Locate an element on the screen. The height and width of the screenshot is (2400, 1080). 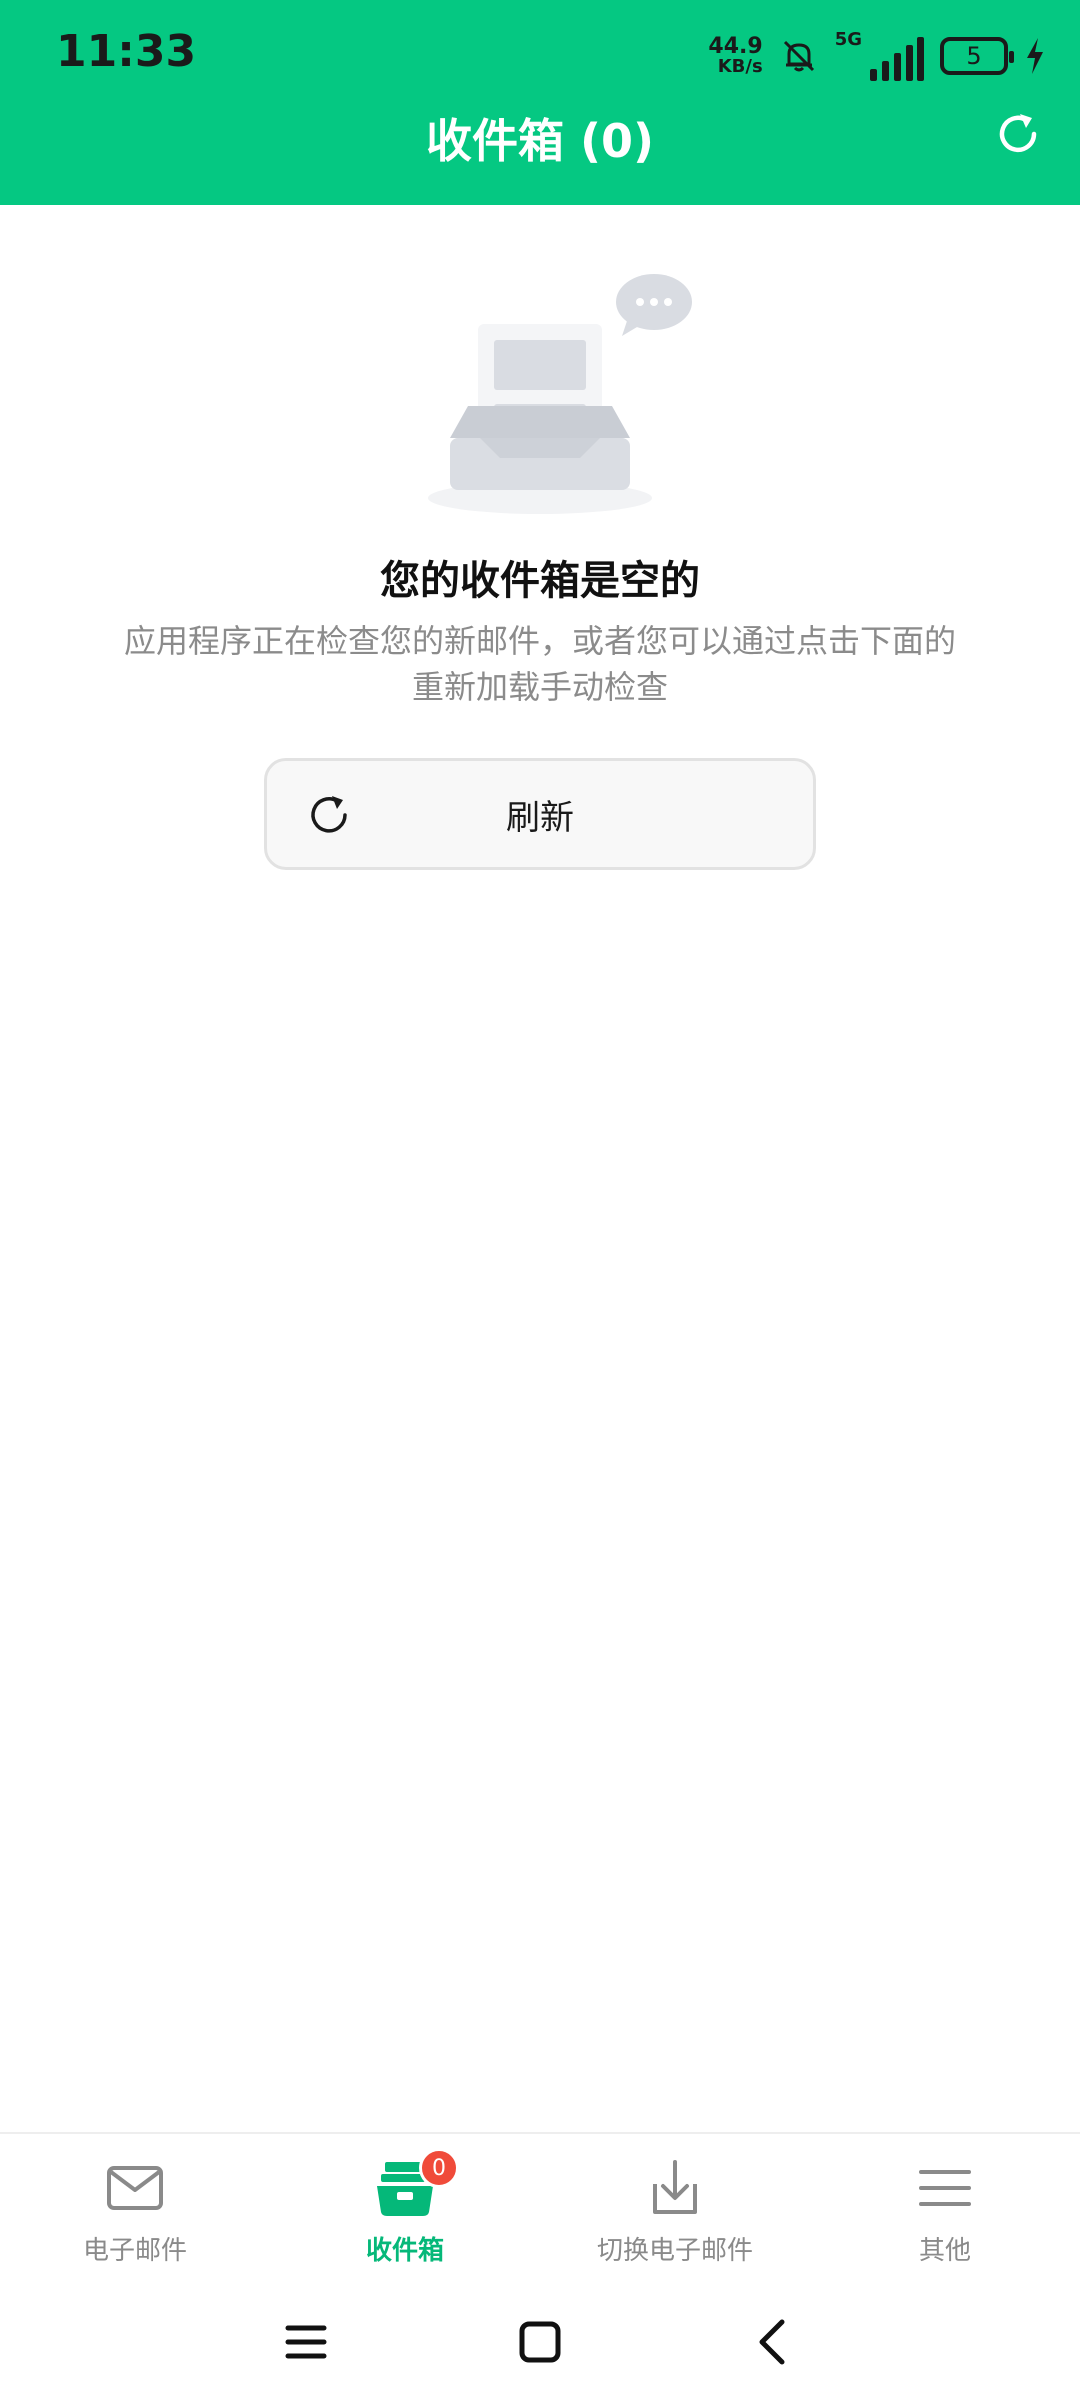
nav-item-label: 收件箱 is located at coordinates (404, 2251).